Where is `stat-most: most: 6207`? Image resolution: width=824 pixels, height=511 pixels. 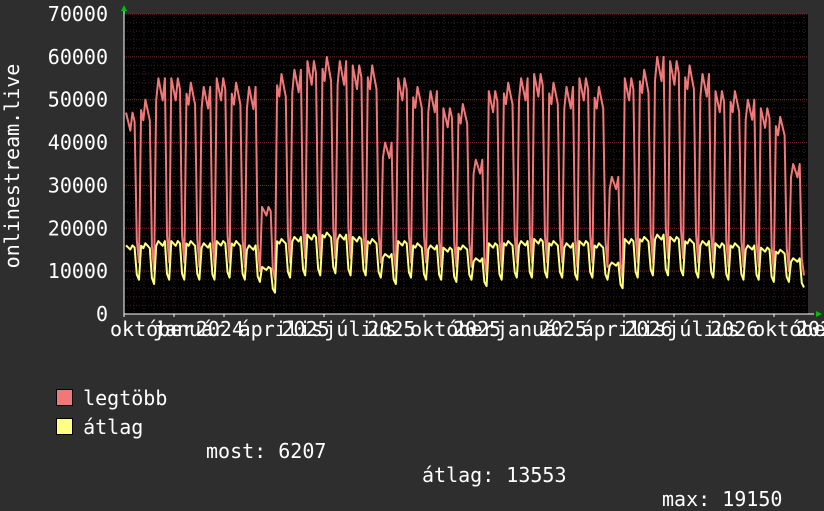 stat-most: most: 6207 is located at coordinates (266, 451).